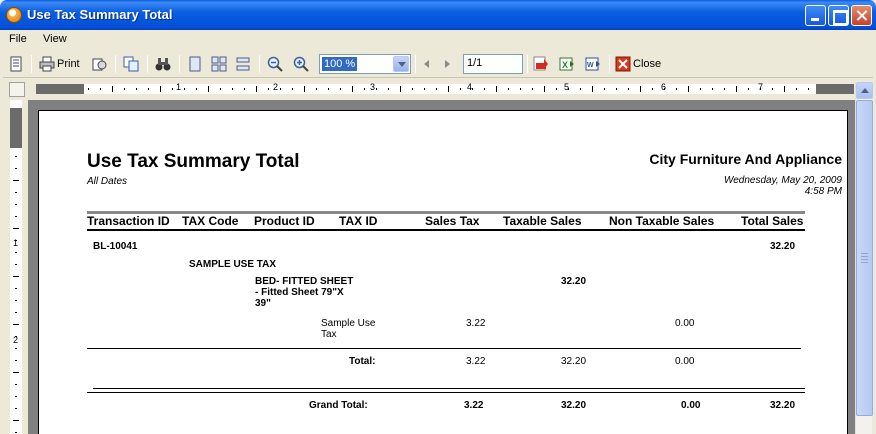  I want to click on printer-icon, so click(47, 64).